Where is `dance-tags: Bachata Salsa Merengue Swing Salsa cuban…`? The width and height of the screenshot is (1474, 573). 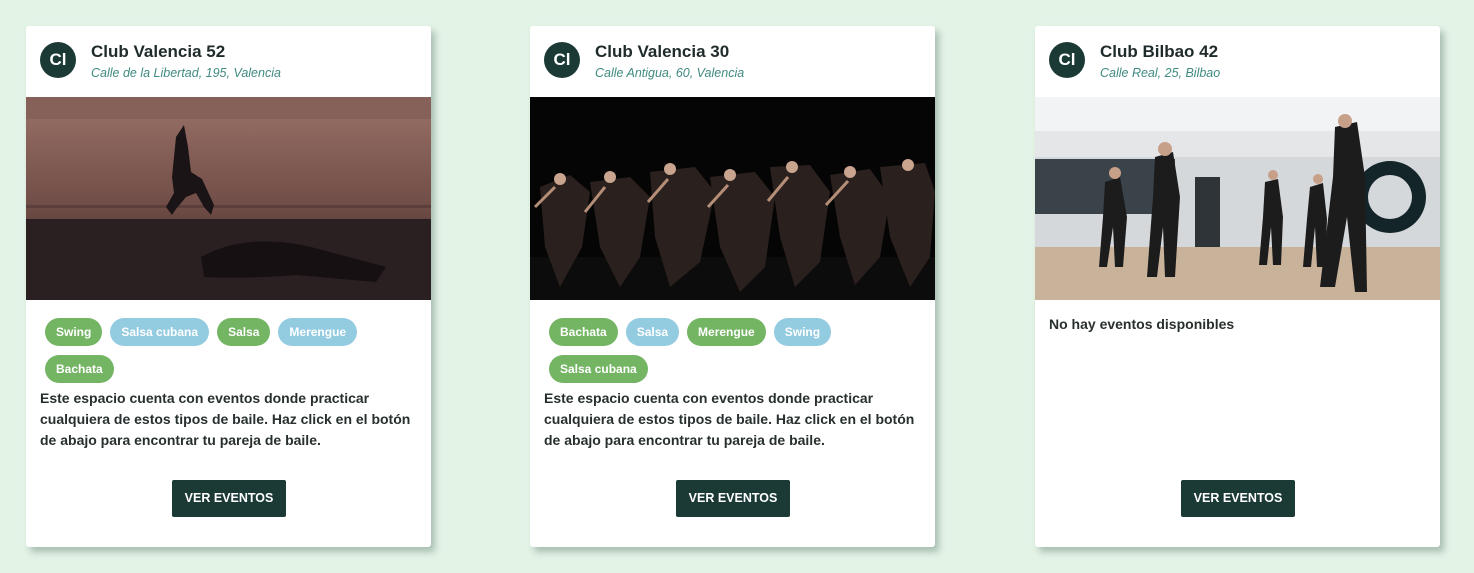 dance-tags: Bachata Salsa Merengue Swing Salsa cuban… is located at coordinates (734, 350).